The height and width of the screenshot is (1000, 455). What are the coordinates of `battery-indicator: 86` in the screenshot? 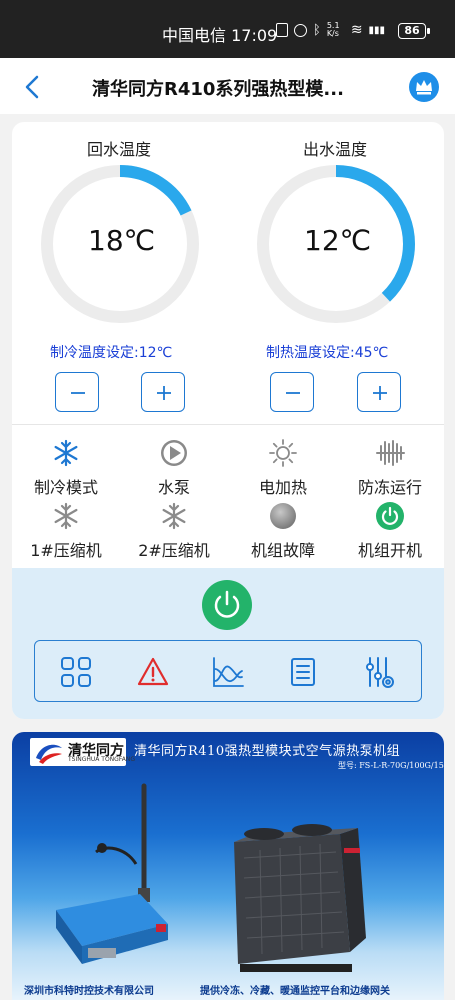 It's located at (414, 31).